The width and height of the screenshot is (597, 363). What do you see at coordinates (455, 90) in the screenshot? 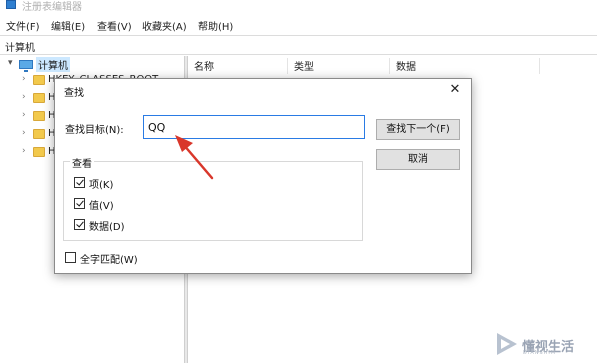
I see `close-icon: ✕` at bounding box center [455, 90].